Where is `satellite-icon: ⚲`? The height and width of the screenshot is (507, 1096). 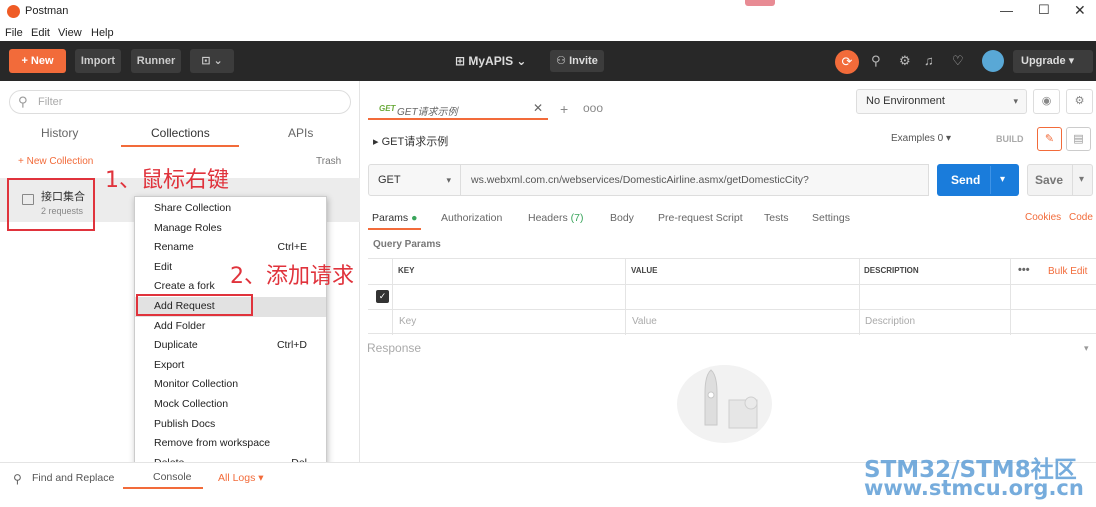 satellite-icon: ⚲ is located at coordinates (876, 61).